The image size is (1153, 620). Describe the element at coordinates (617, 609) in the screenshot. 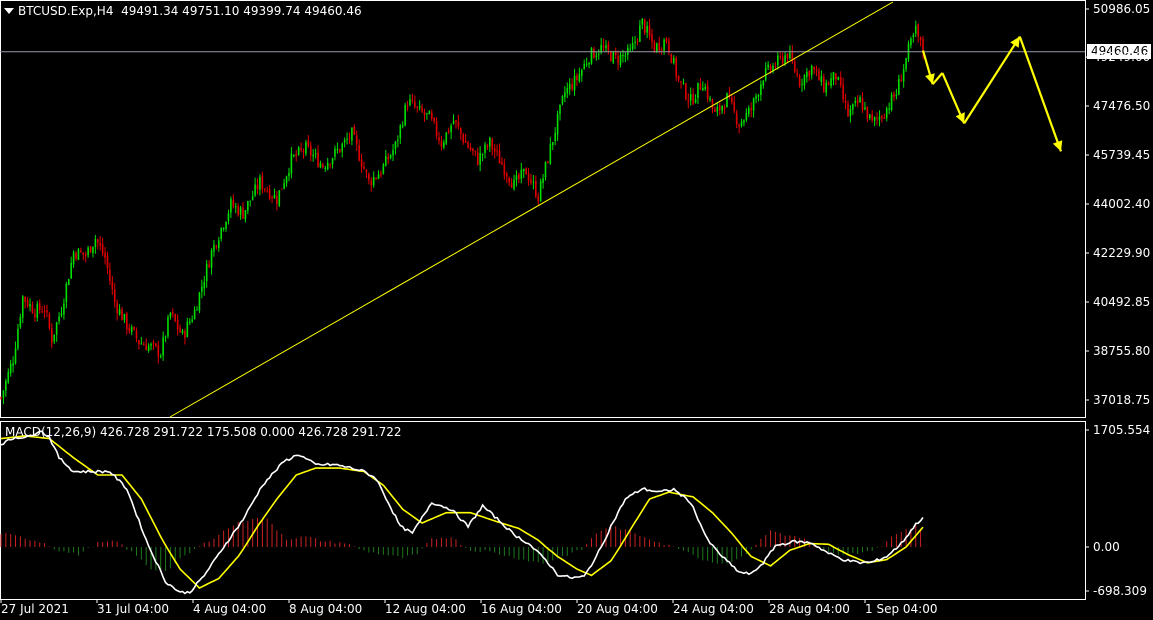

I see `time-axis-label: 20 Aug 04:00` at that location.